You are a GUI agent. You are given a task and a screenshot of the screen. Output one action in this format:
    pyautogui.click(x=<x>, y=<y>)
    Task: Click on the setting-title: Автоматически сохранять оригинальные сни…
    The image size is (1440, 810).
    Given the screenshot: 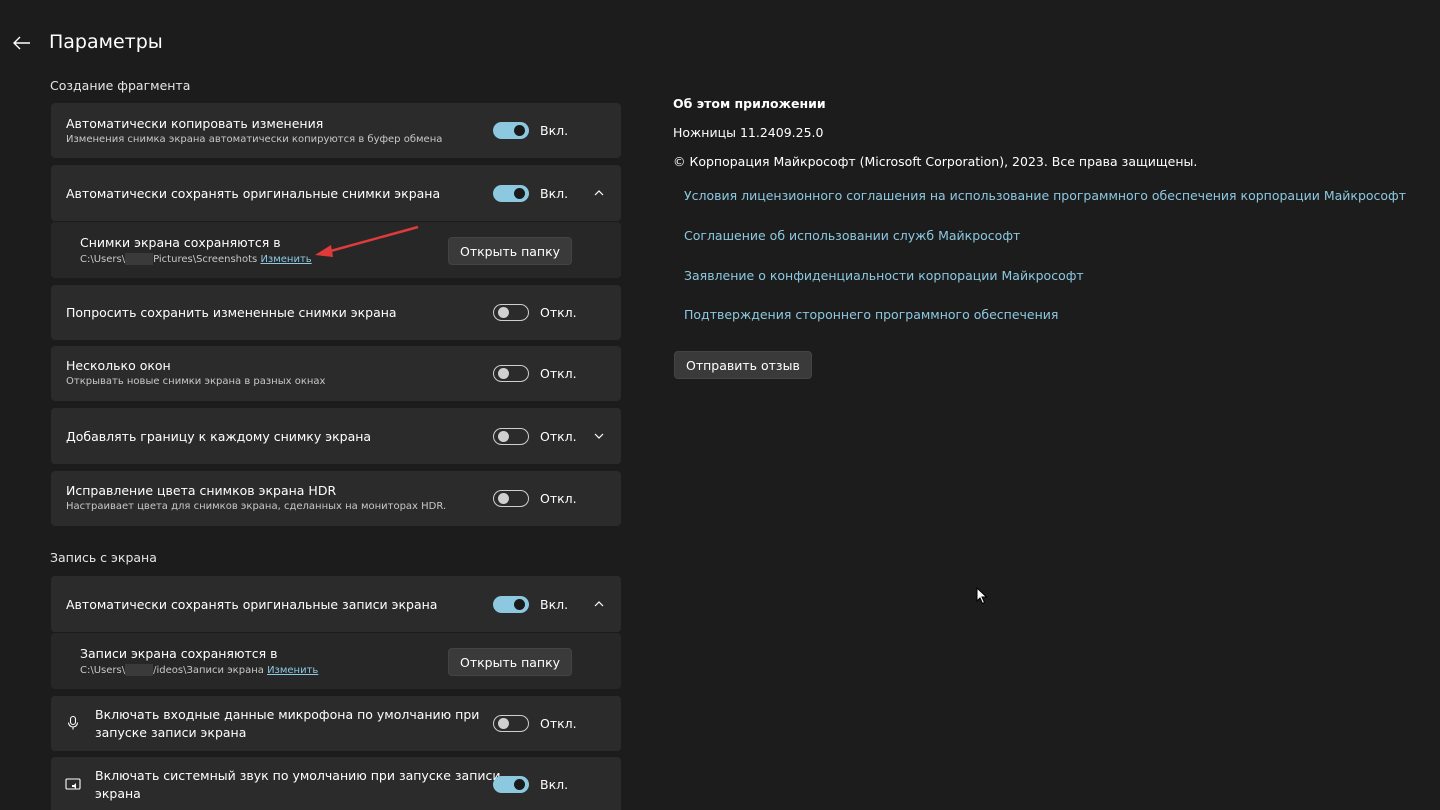 What is the action you would take?
    pyautogui.click(x=253, y=193)
    